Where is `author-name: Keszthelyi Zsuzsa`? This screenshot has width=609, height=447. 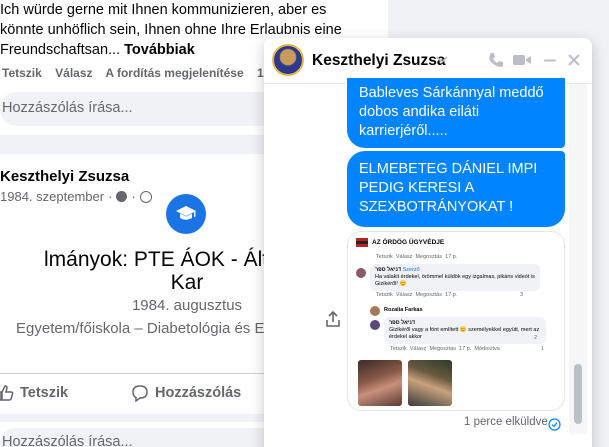
author-name: Keszthelyi Zsuzsa is located at coordinates (64, 176).